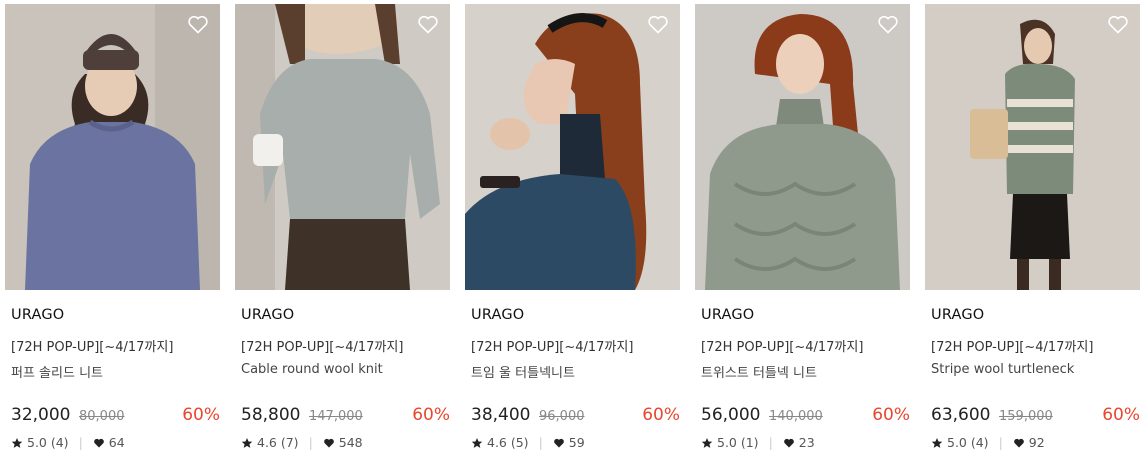  I want to click on price-row: 63,600 159,000 60%, so click(1035, 417).